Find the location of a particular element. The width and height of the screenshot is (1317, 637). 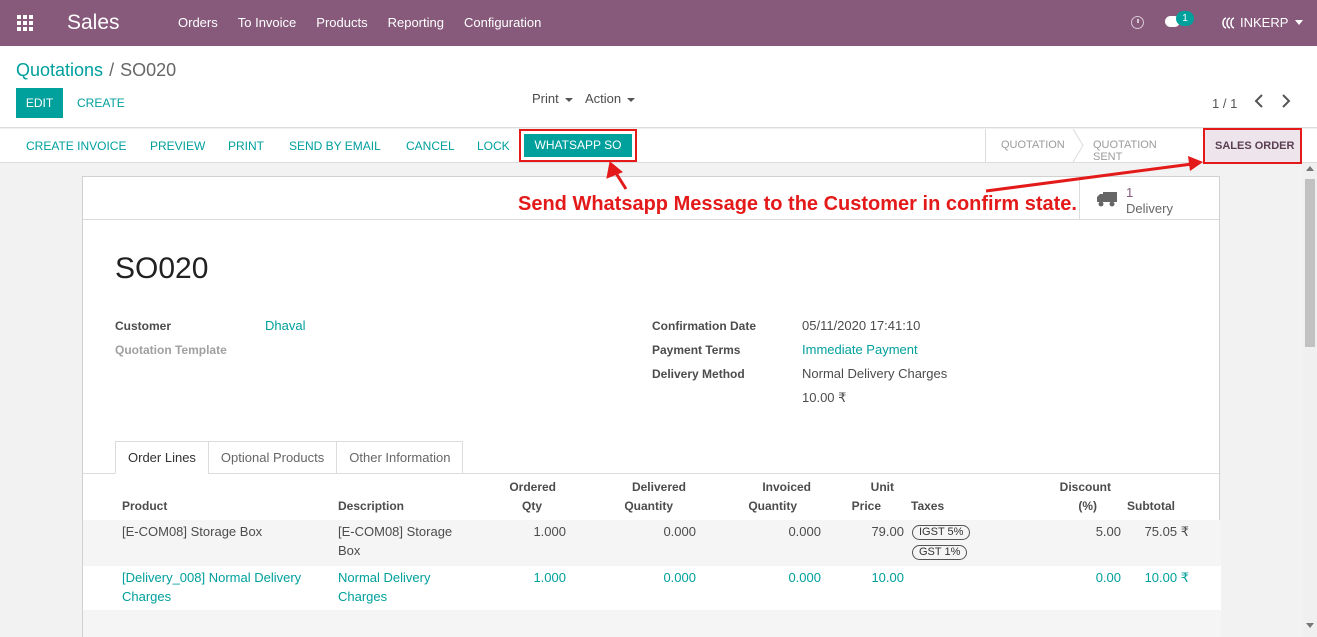

breadcrumb-current: SO020 is located at coordinates (148, 70).